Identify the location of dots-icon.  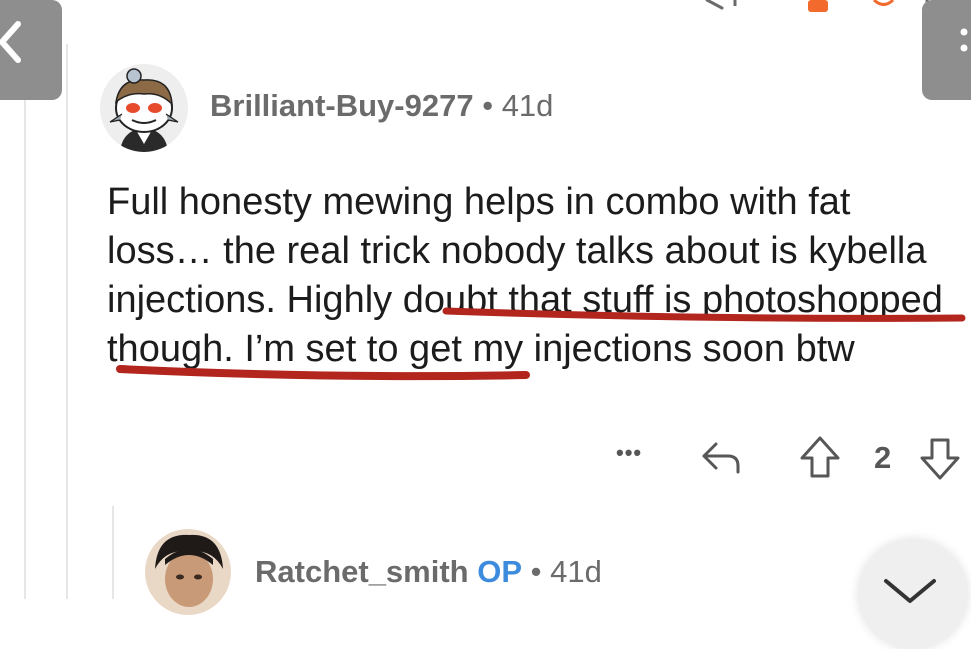
(964, 40).